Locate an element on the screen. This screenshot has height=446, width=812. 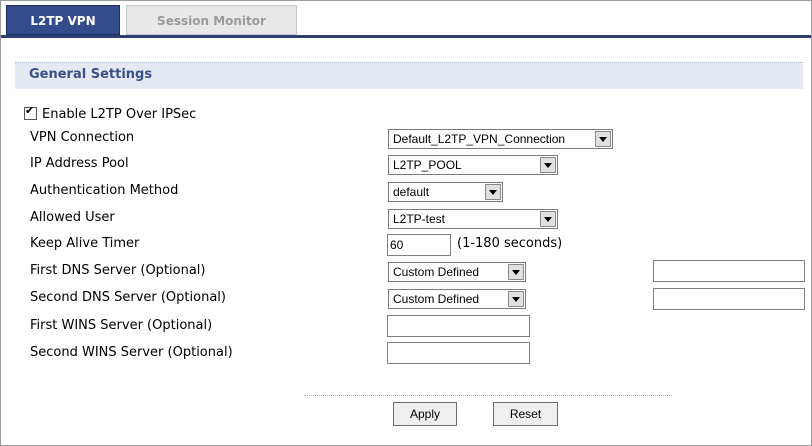
vpn-connection-select: Default_L2TP_VPN_Connection is located at coordinates (500, 139).